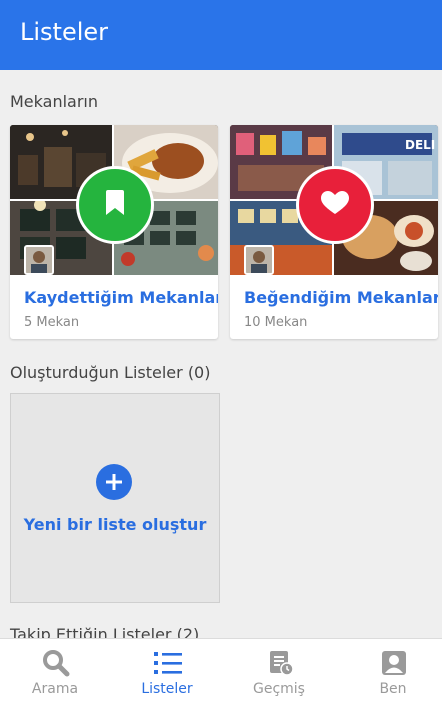 The height and width of the screenshot is (706, 442). Describe the element at coordinates (168, 663) in the screenshot. I see `list-icon` at that location.